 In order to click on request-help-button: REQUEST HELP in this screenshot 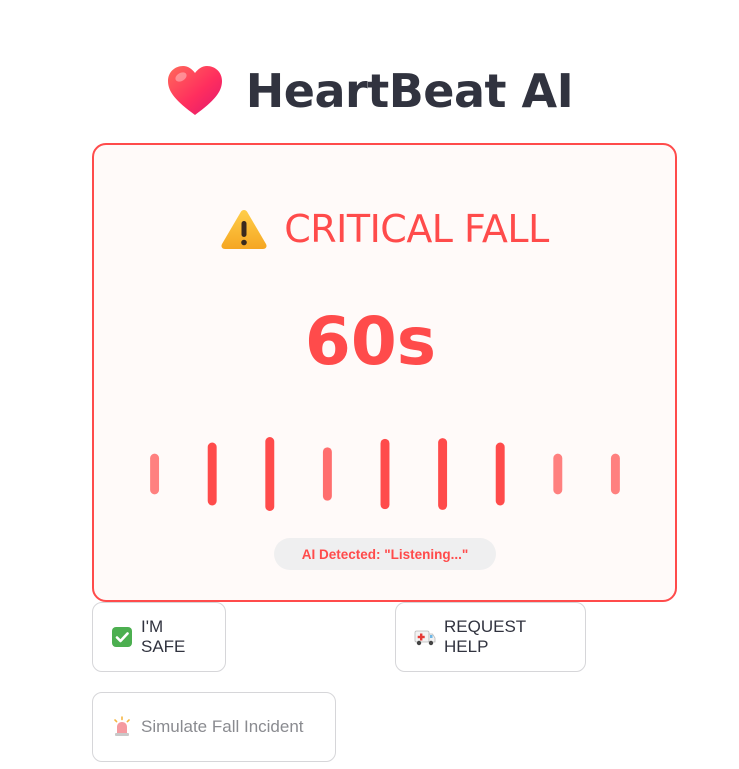, I will do `click(490, 637)`.